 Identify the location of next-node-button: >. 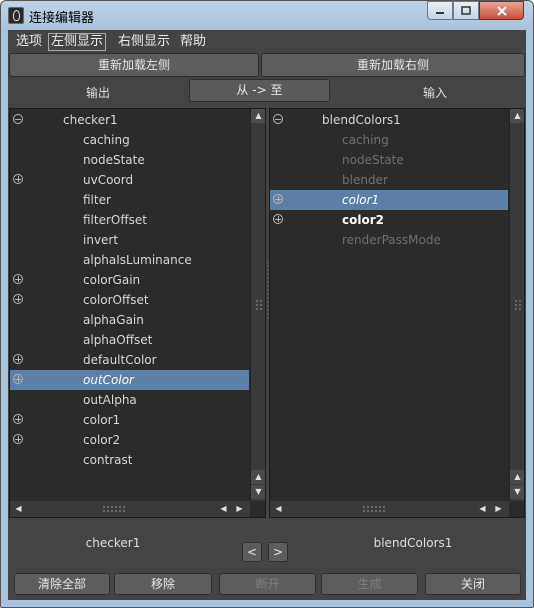
(278, 552).